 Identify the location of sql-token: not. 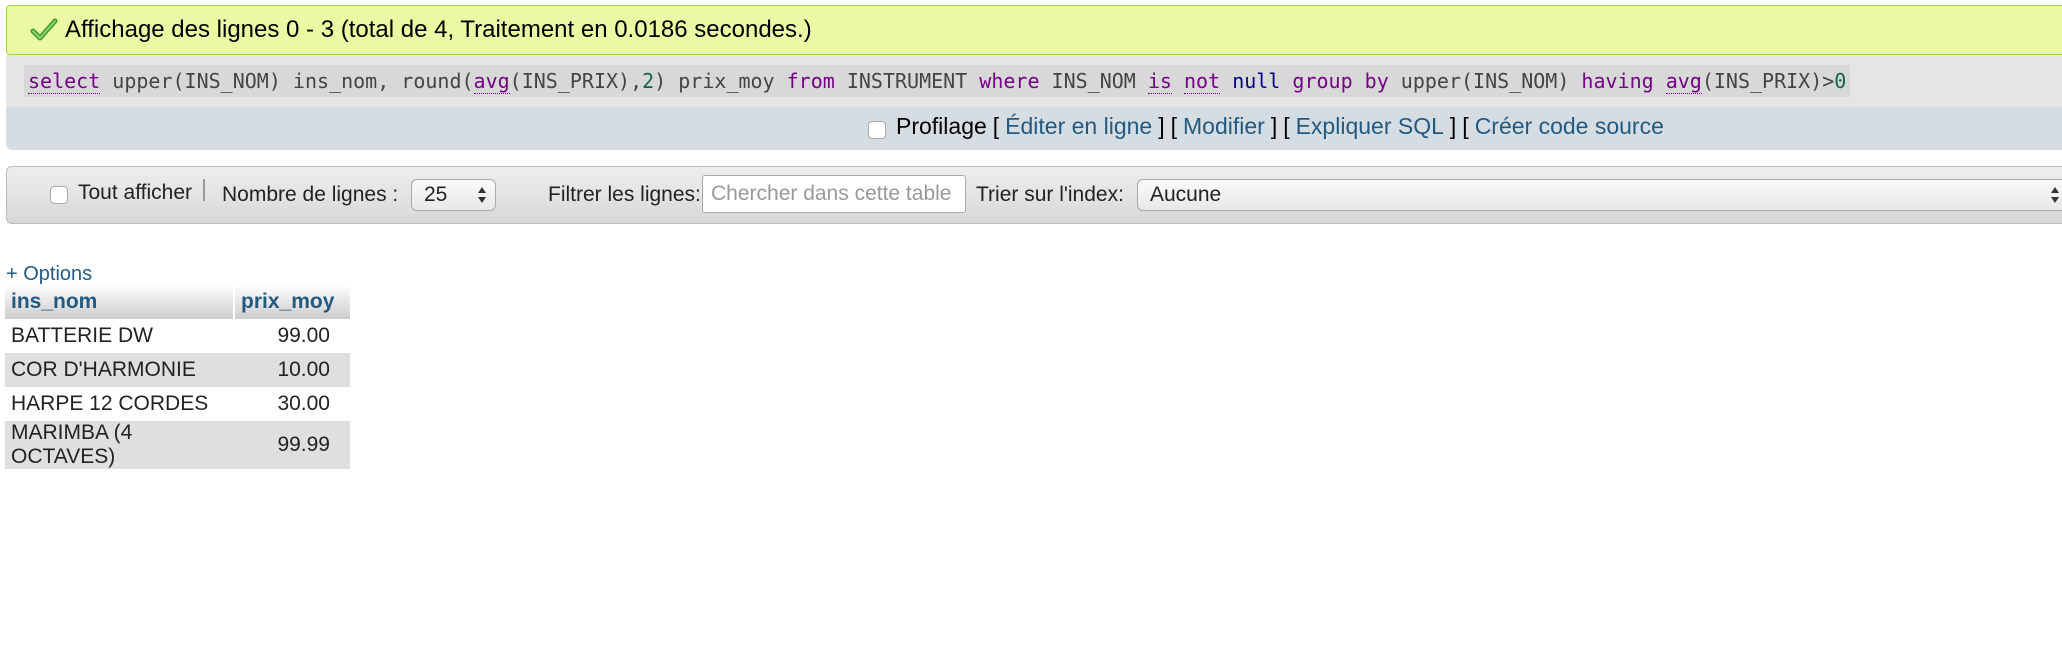
(1202, 81).